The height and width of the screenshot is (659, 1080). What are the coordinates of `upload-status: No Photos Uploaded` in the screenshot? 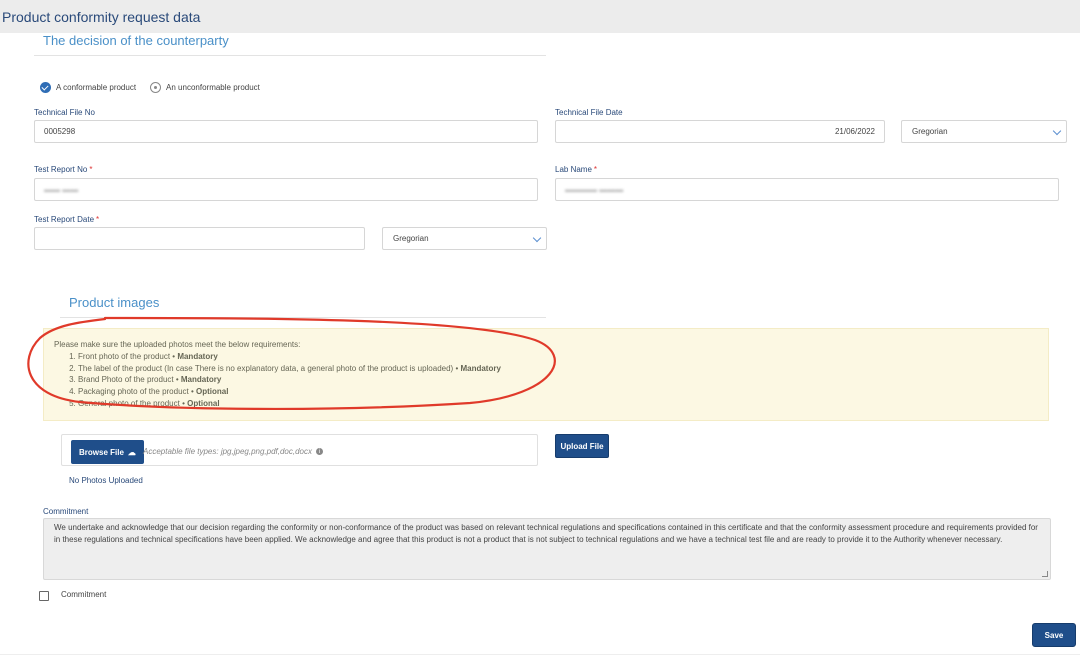 It's located at (106, 480).